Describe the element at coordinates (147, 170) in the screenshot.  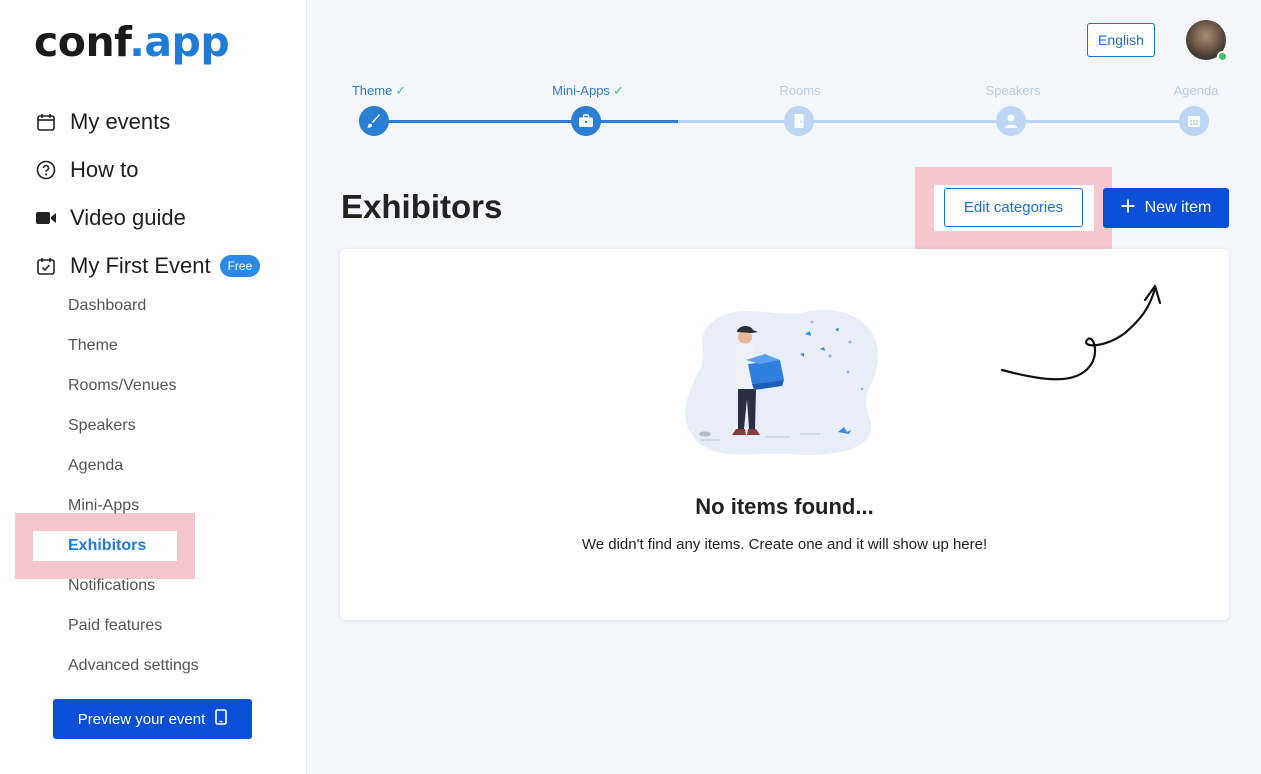
I see `nav-how-to: How to` at that location.